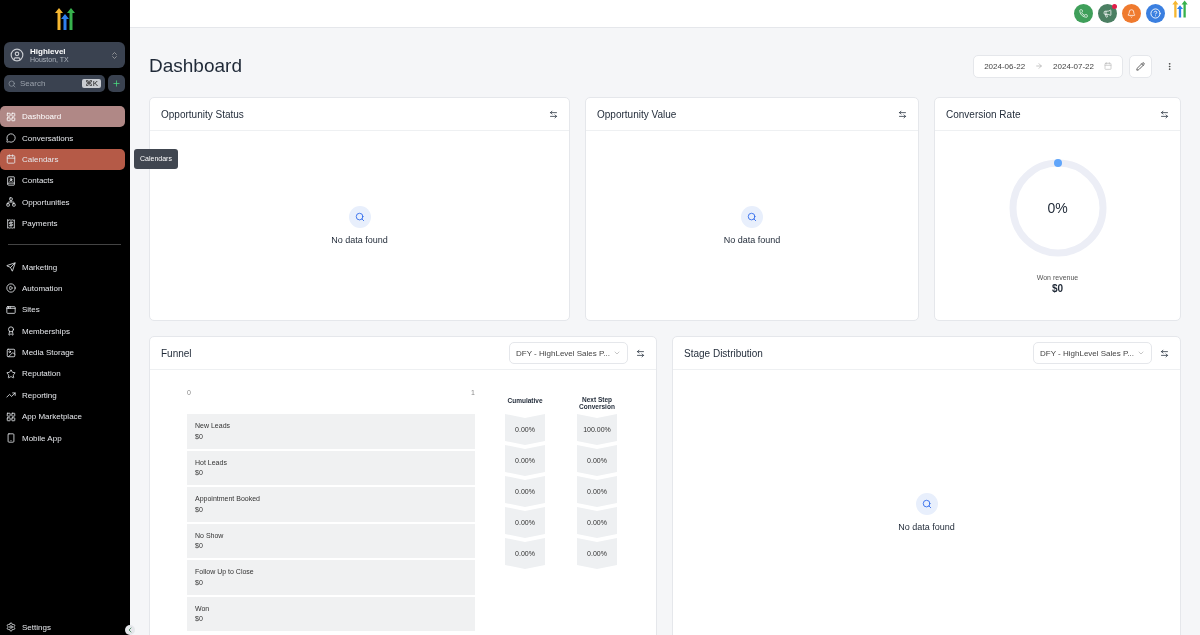 The height and width of the screenshot is (635, 1200). I want to click on award-icon, so click(11, 331).